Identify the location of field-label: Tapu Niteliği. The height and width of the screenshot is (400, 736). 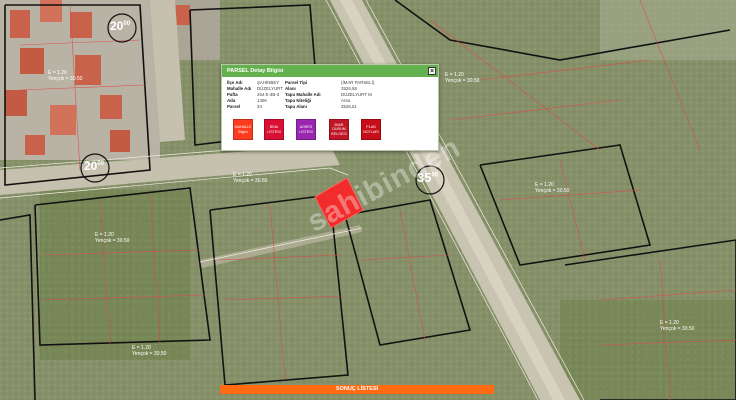
(298, 100).